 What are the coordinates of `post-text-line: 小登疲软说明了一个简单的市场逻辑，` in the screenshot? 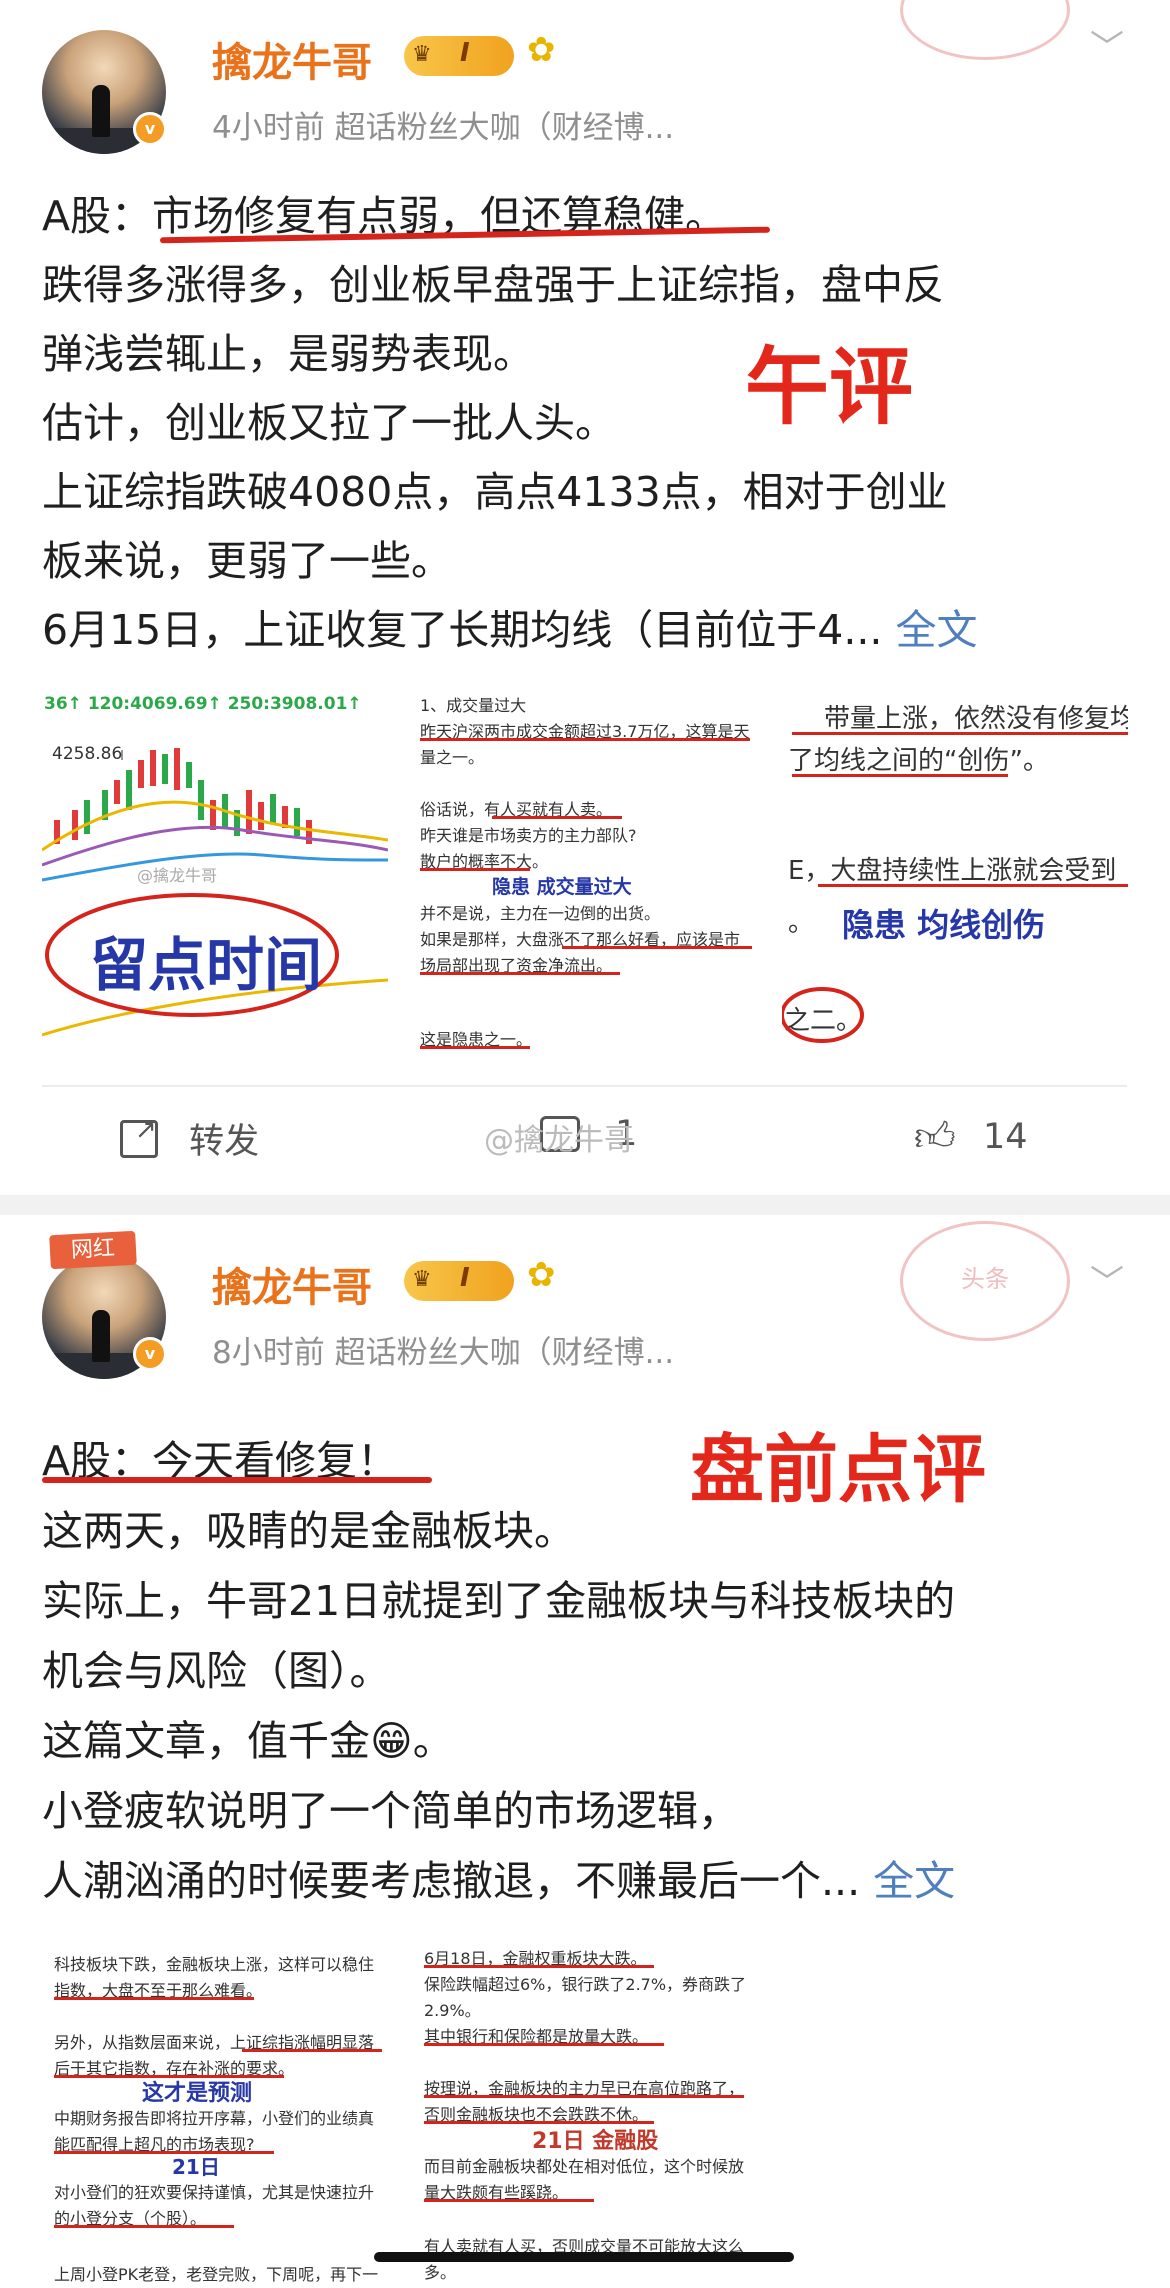 It's located at (390, 1811).